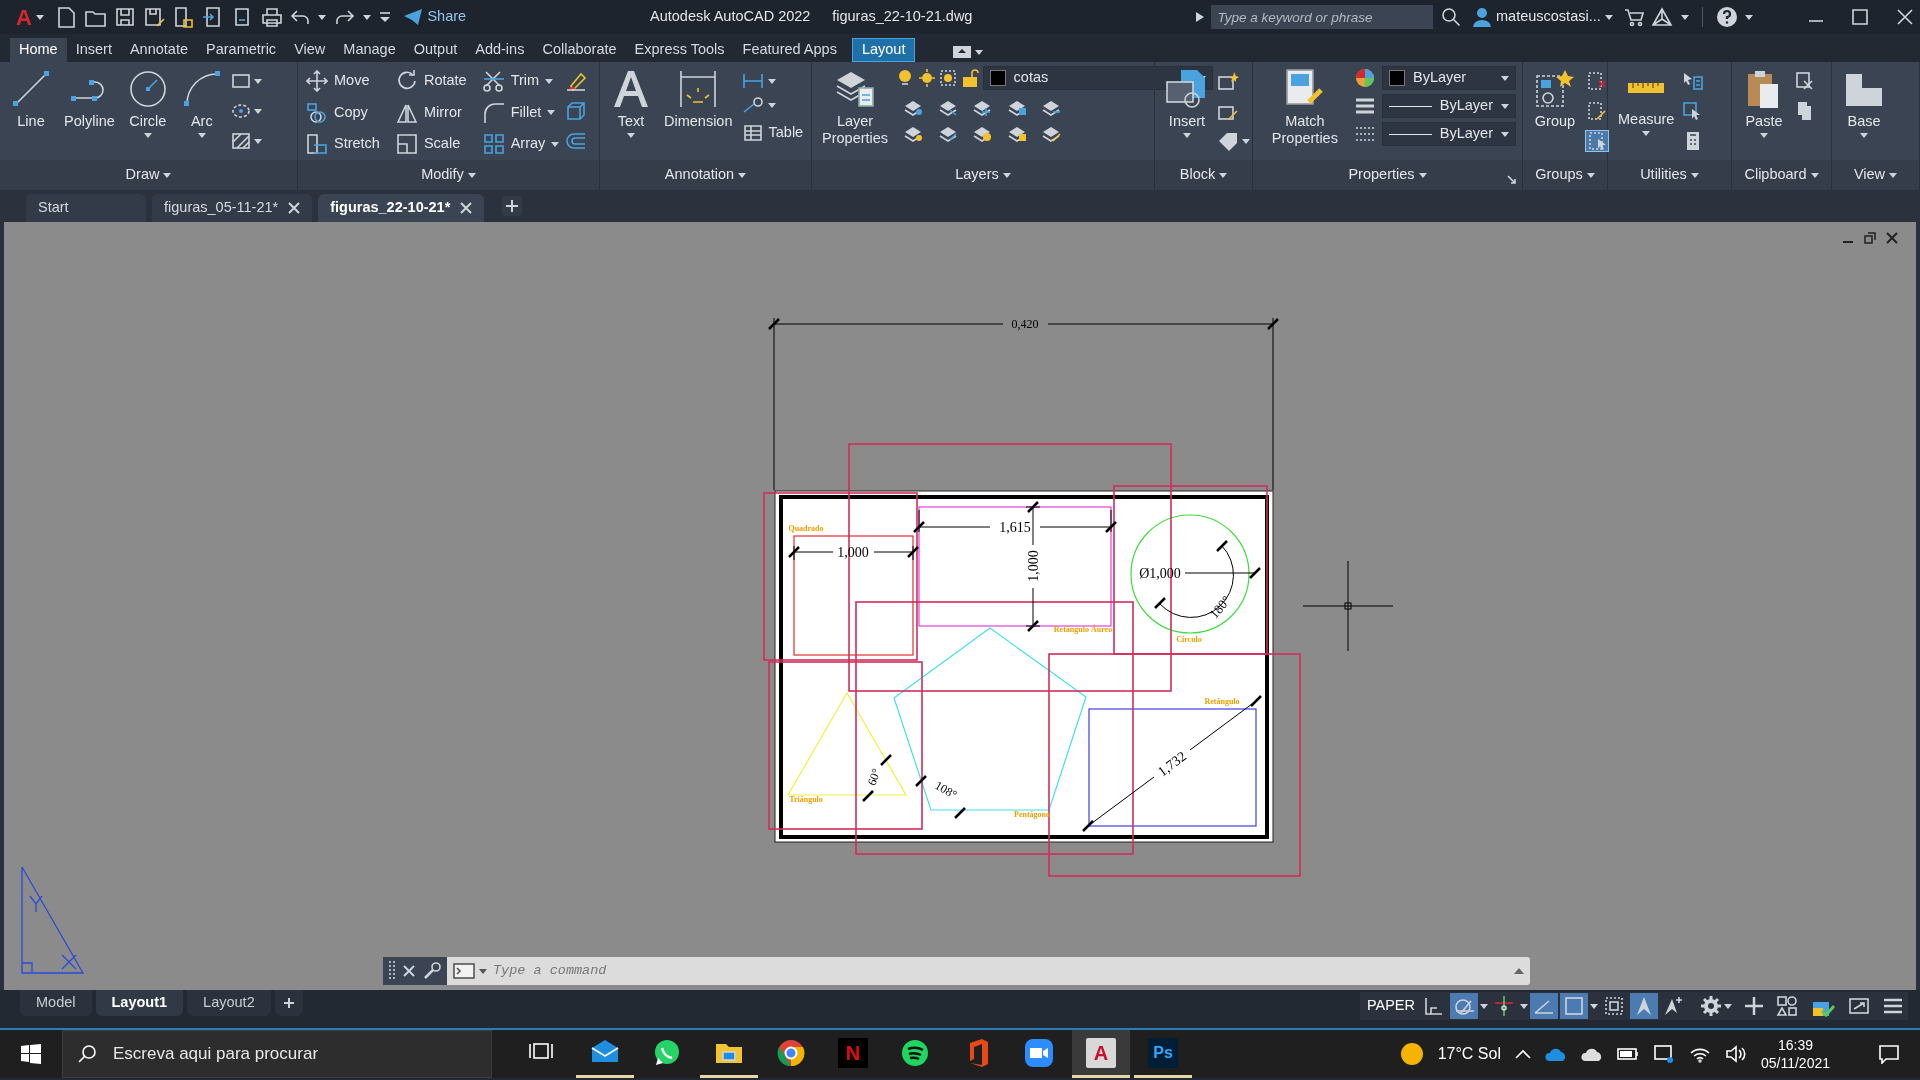  Describe the element at coordinates (773, 133) in the screenshot. I see `ribbon-tool-button: Table` at that location.